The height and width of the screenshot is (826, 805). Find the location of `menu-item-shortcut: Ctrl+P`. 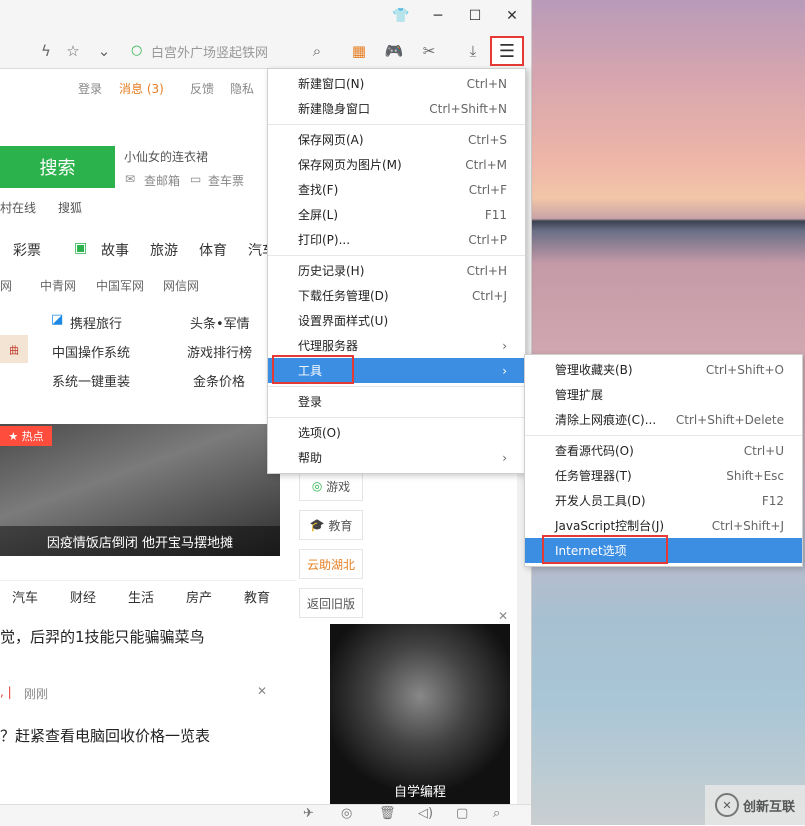

menu-item-shortcut: Ctrl+P is located at coordinates (487, 239).